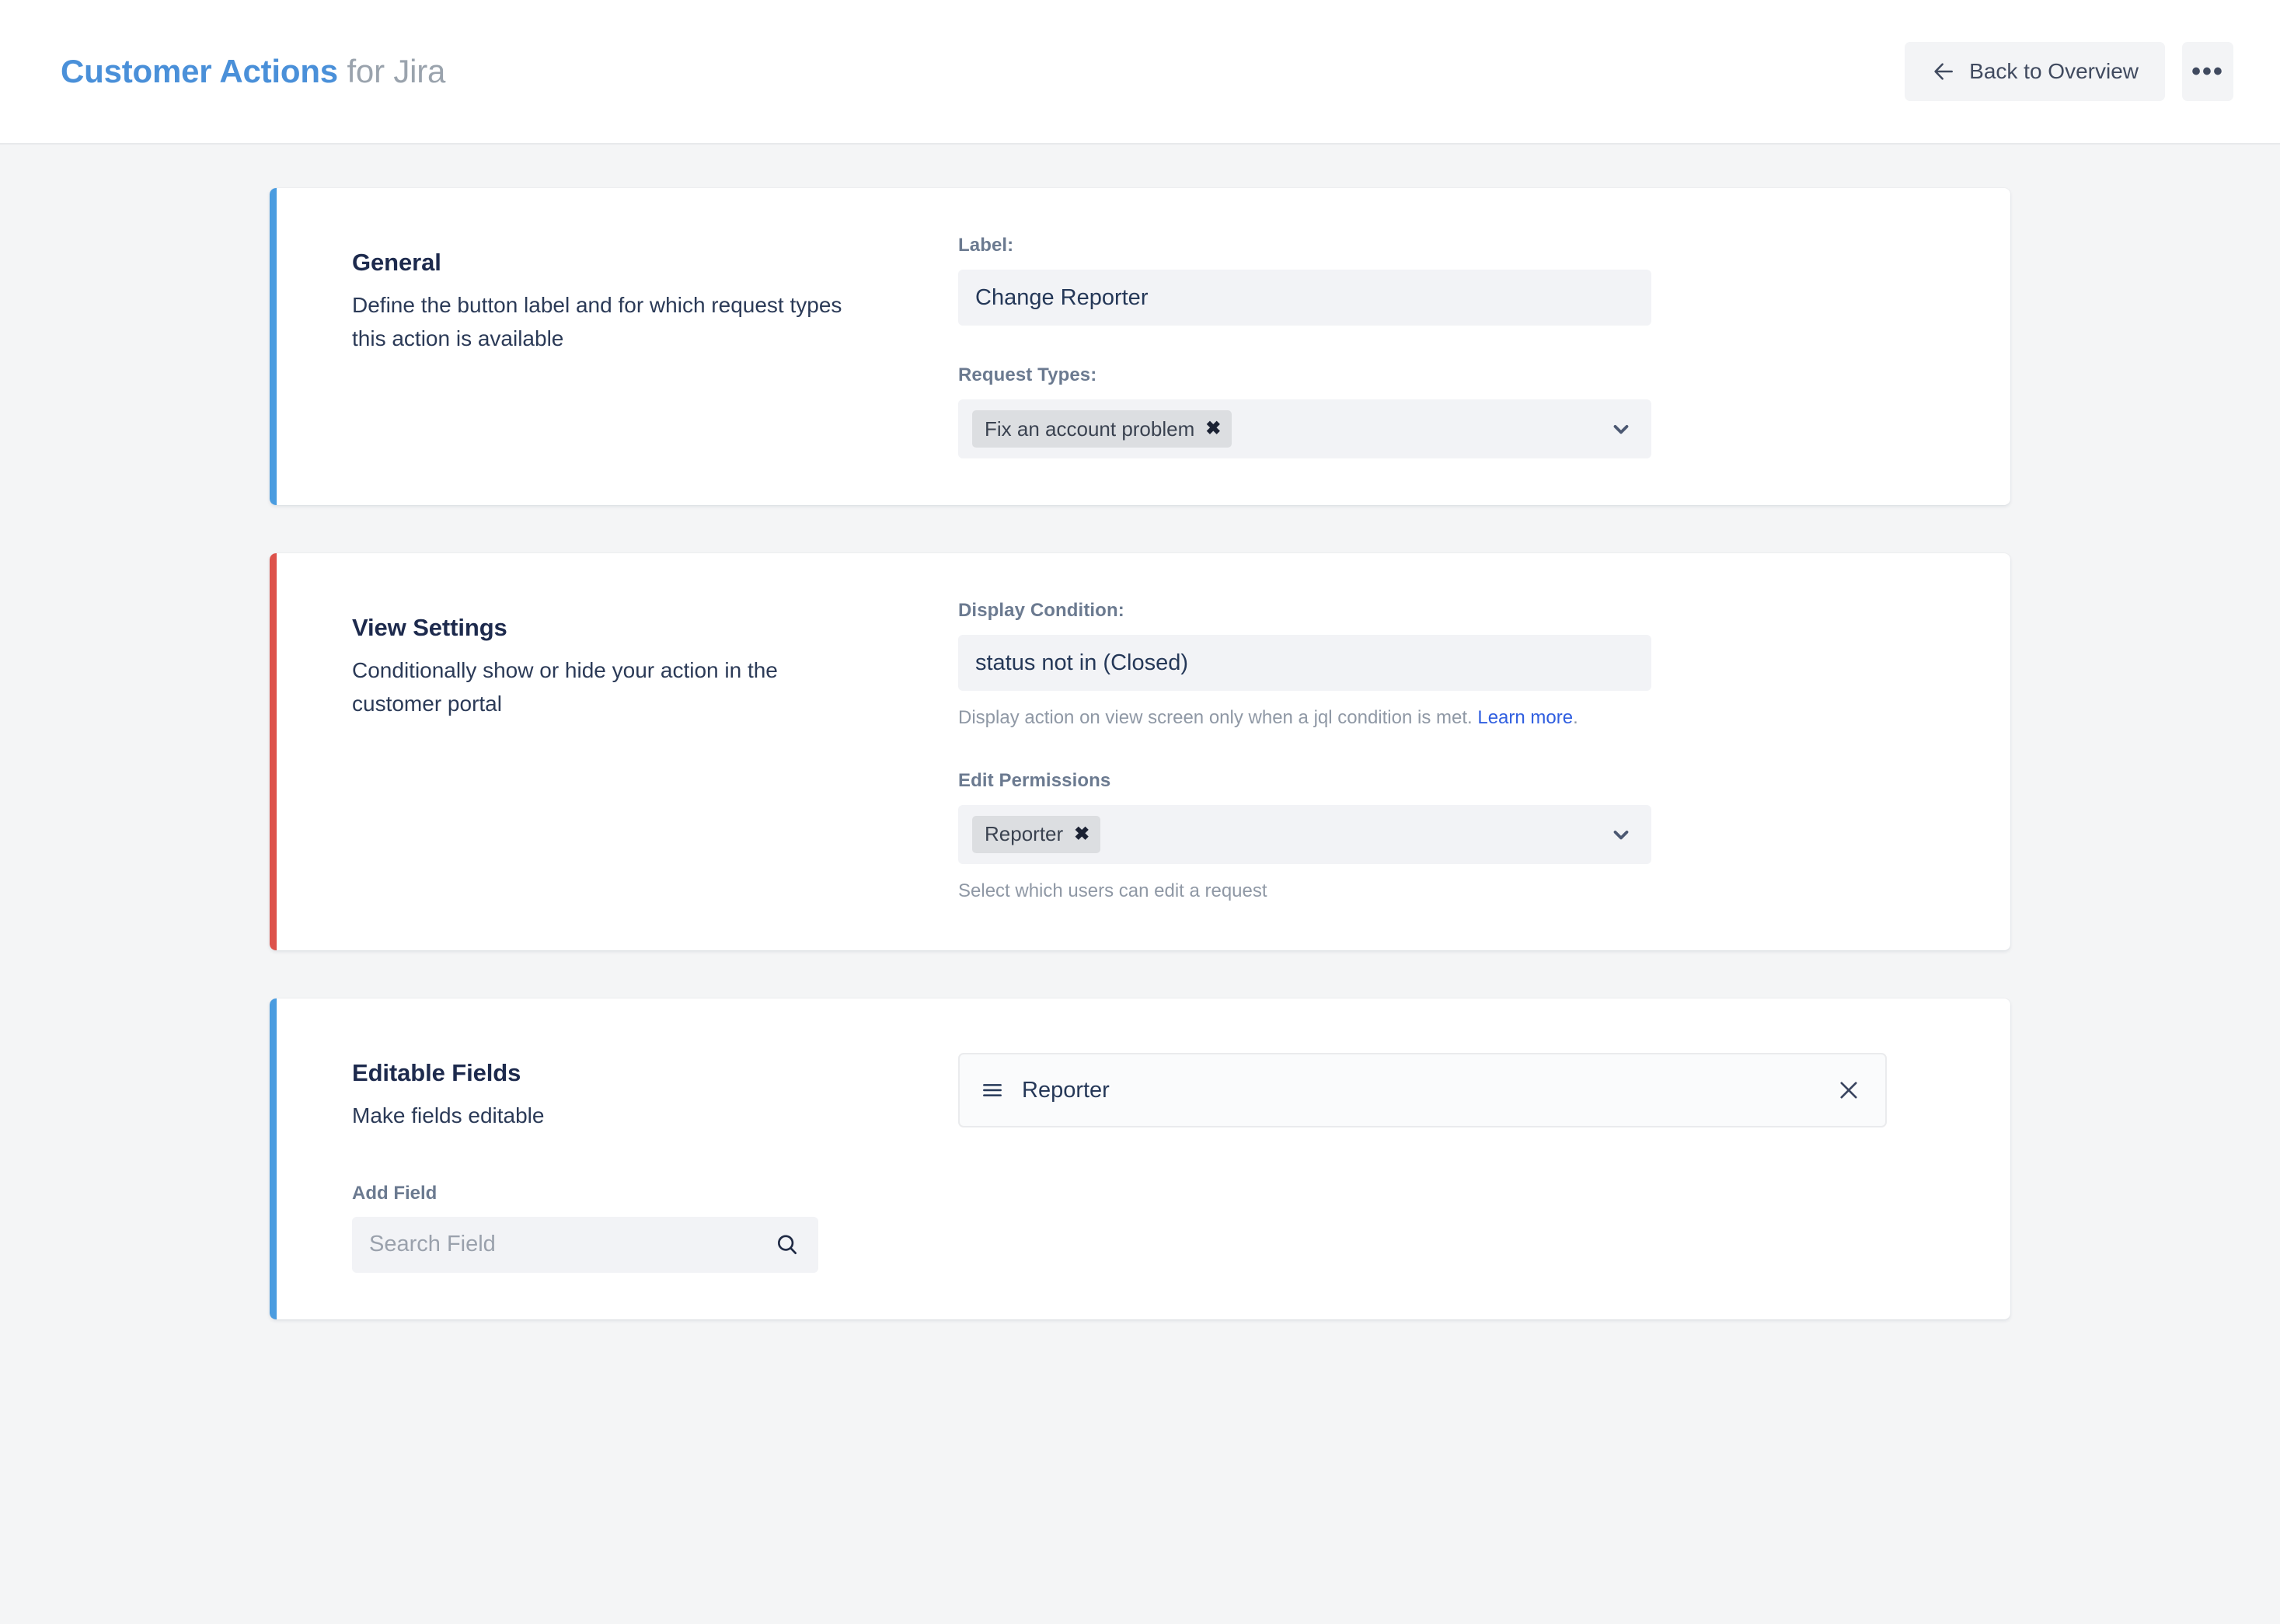 The height and width of the screenshot is (1624, 2280). I want to click on edit-permissions-label: Edit Permissions, so click(1034, 780).